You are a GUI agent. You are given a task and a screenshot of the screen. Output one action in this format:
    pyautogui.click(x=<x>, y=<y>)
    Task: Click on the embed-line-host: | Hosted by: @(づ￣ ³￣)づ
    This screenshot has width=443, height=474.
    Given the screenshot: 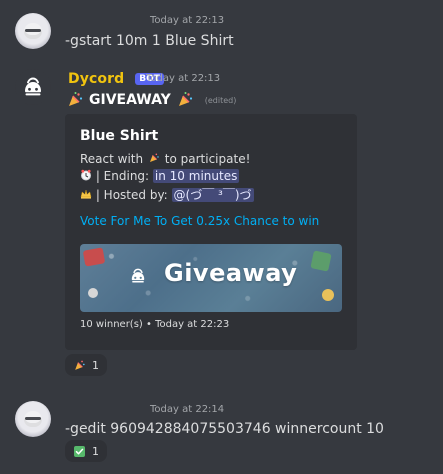 What is the action you would take?
    pyautogui.click(x=167, y=194)
    